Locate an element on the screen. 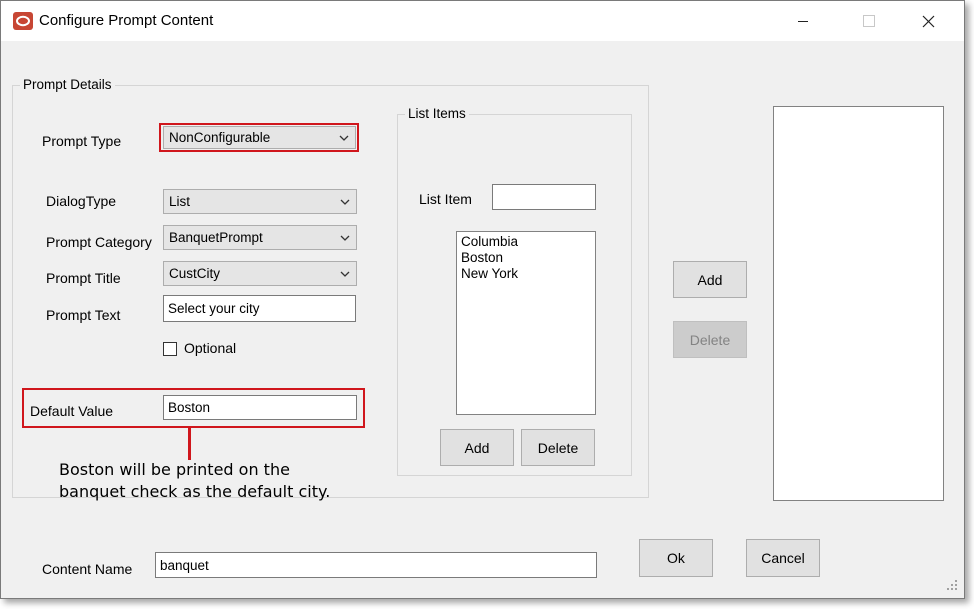  content-list-box is located at coordinates (858, 303).